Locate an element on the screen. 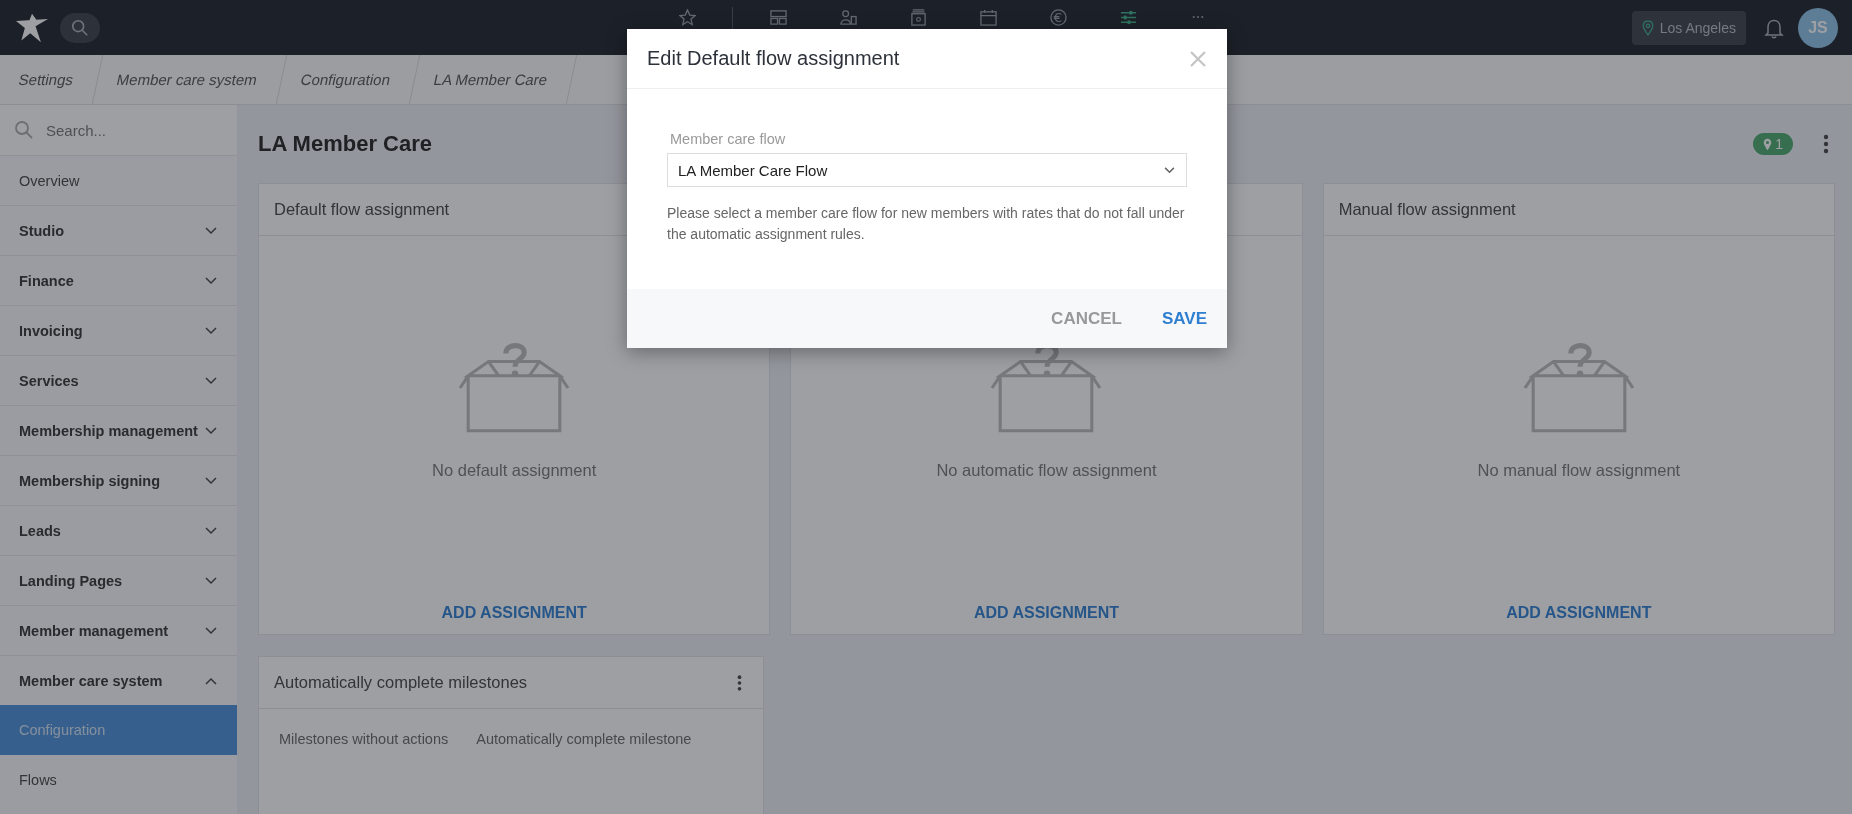 This screenshot has width=1852, height=814. sidebar-group: Membership signing is located at coordinates (118, 480).